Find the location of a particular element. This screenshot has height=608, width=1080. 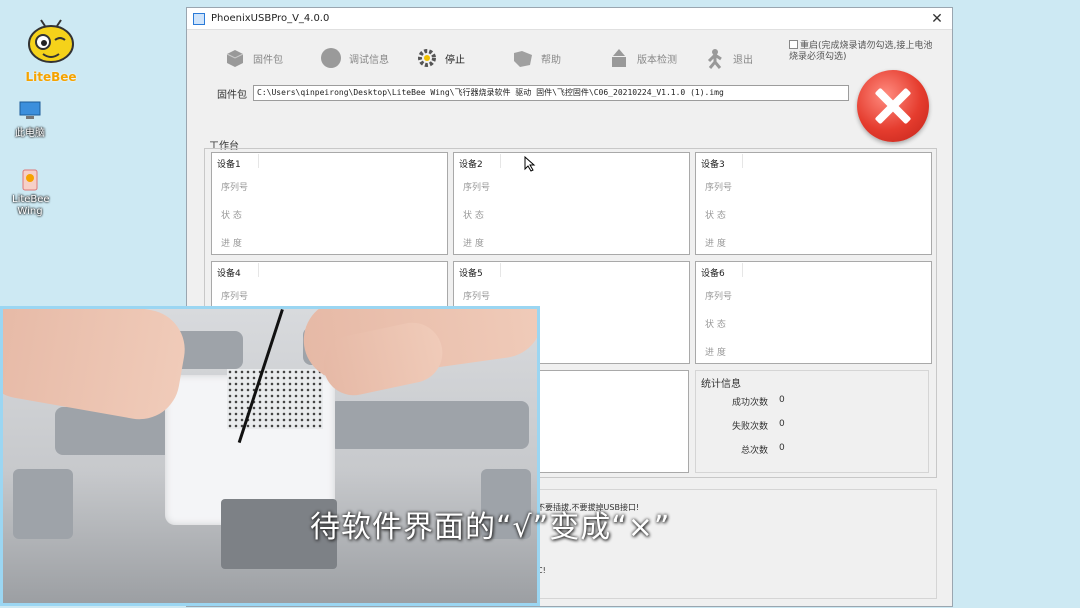

device-panel-1: 设备1 序列号 状 态 进 度 is located at coordinates (329, 203).